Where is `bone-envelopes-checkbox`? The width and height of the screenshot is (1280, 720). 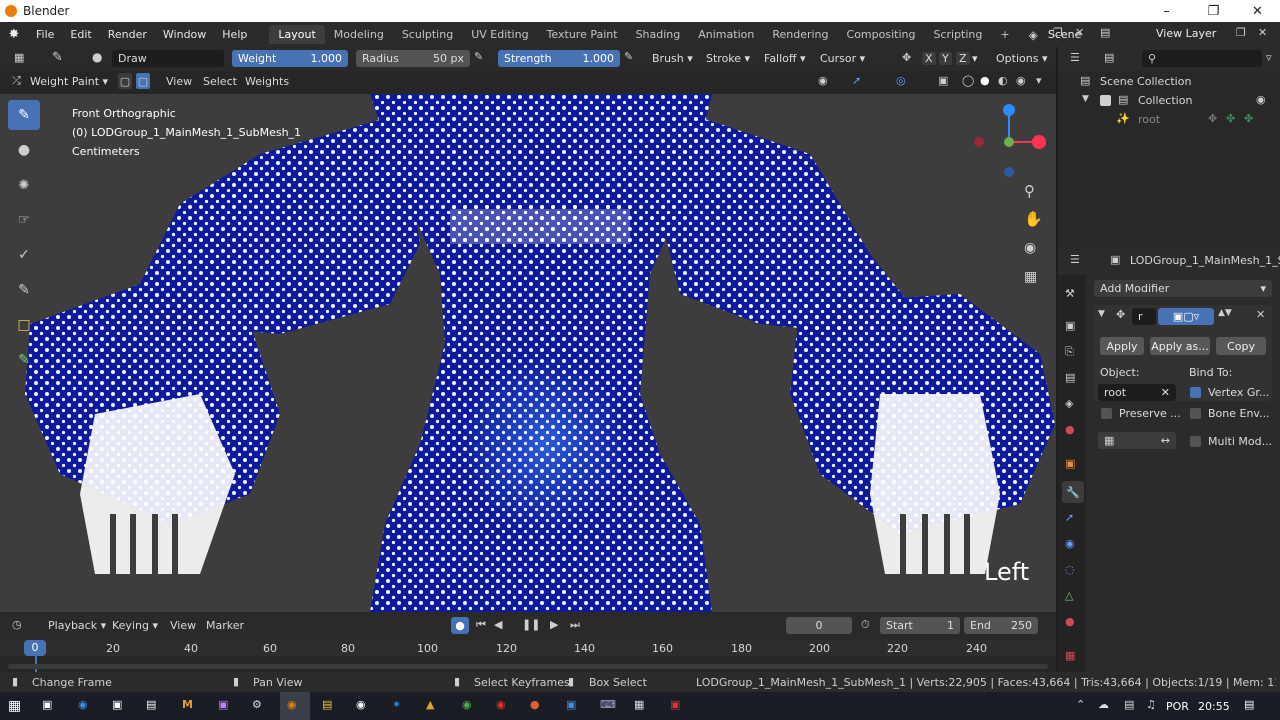 bone-envelopes-checkbox is located at coordinates (1195, 413).